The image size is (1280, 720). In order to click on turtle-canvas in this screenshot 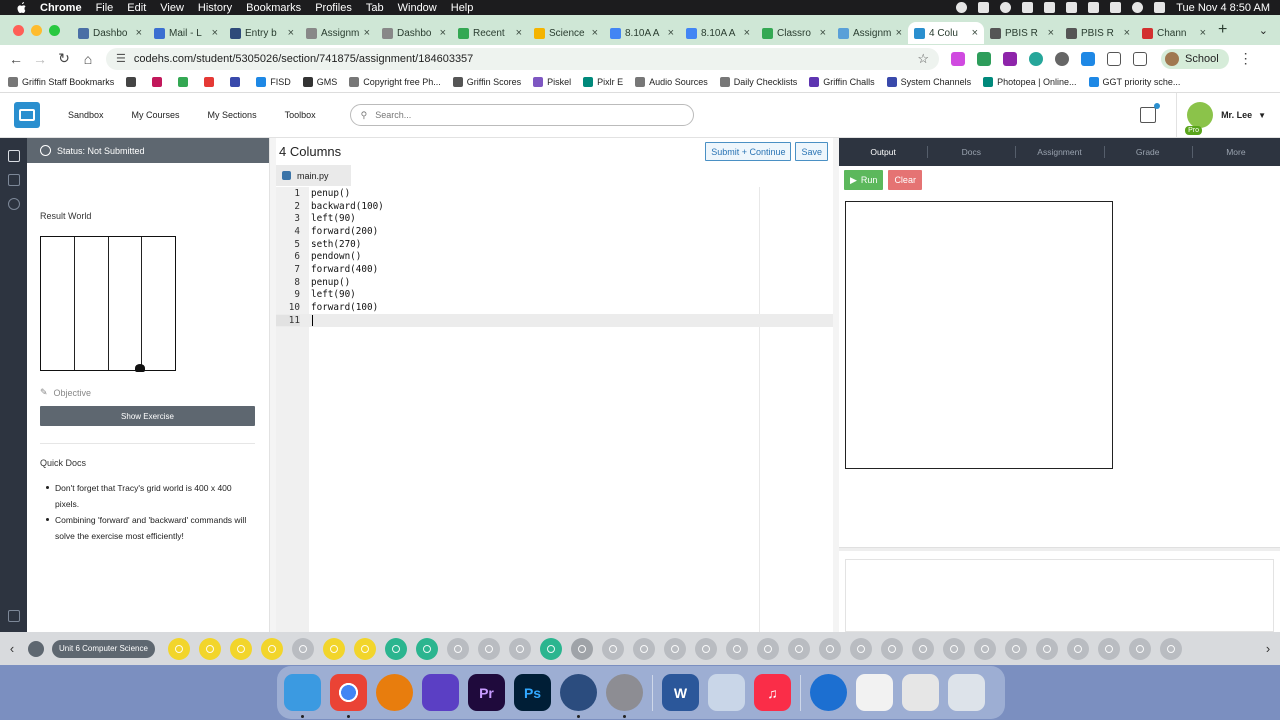, I will do `click(979, 335)`.